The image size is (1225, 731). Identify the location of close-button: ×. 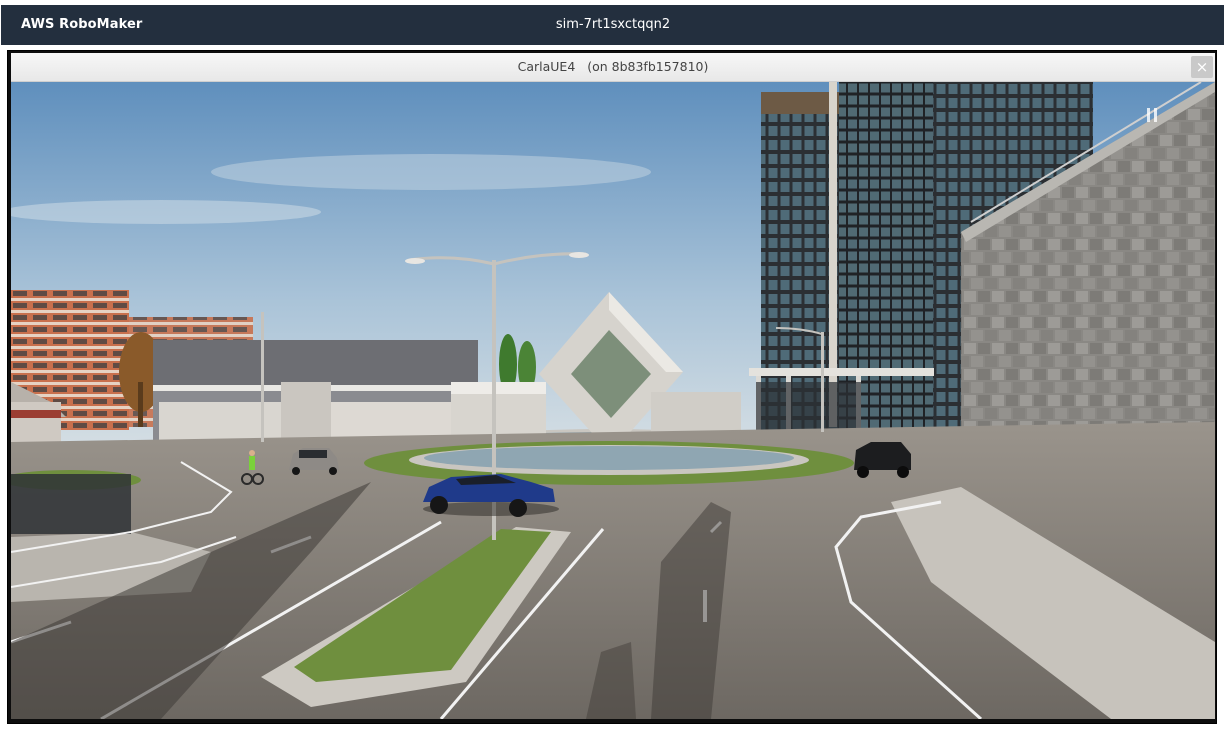
(1202, 67).